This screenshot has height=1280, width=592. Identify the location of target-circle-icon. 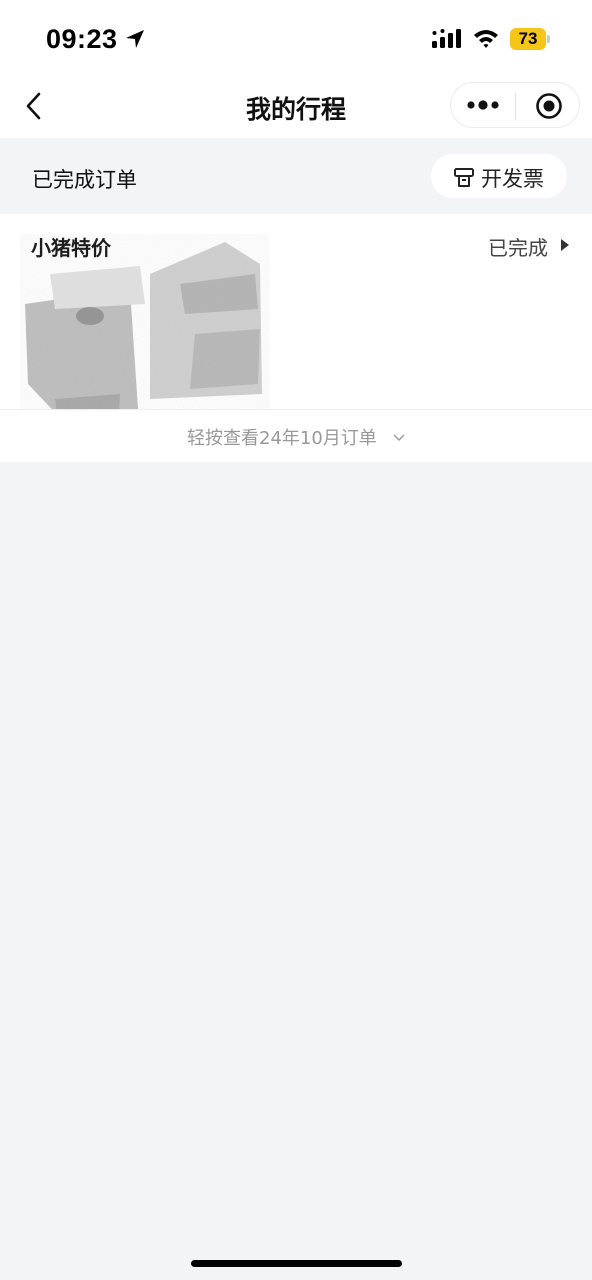
(549, 106).